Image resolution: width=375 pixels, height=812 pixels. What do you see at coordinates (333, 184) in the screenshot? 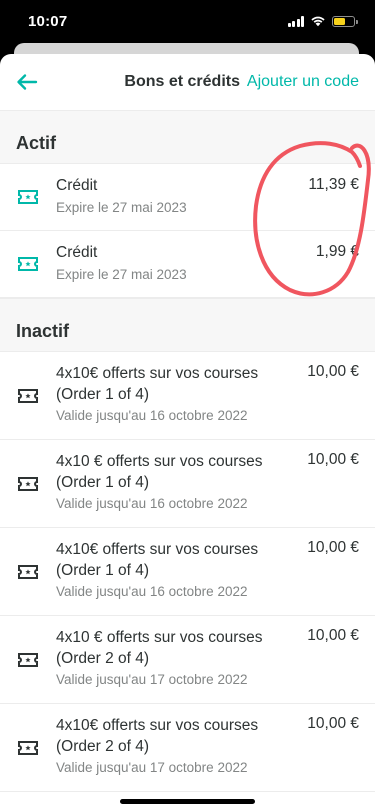
I see `item-amount: 11,39 €` at bounding box center [333, 184].